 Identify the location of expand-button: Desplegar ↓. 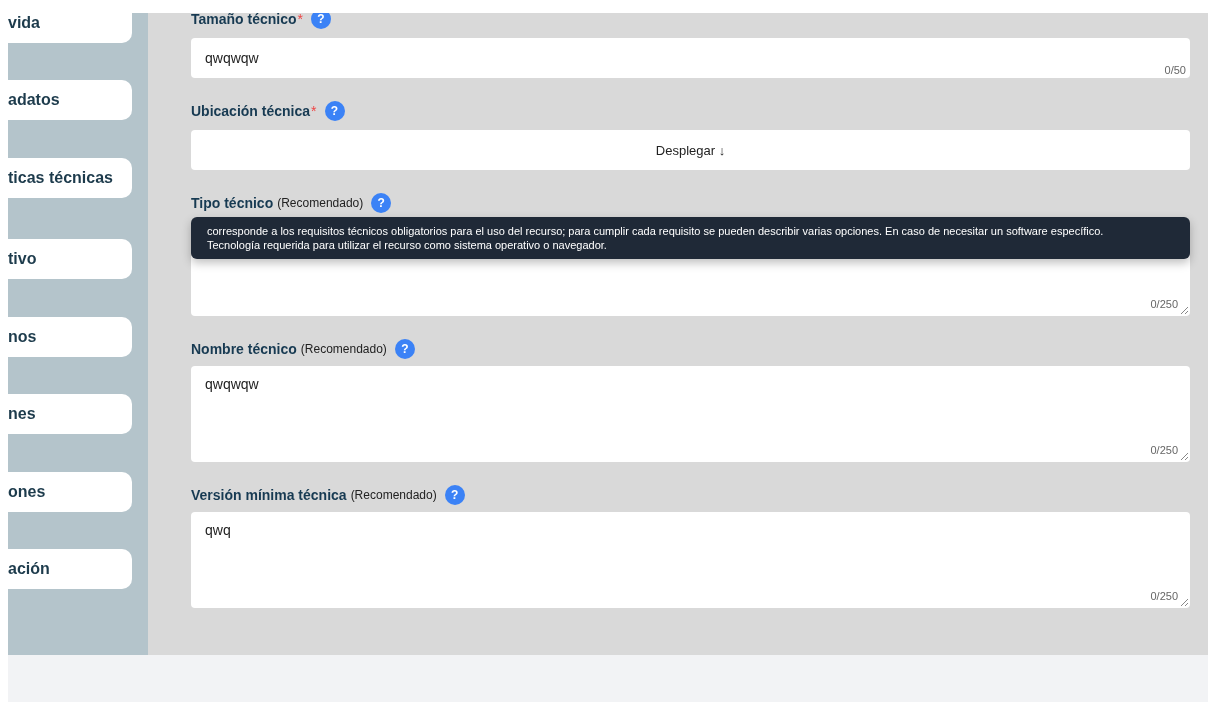
(690, 150).